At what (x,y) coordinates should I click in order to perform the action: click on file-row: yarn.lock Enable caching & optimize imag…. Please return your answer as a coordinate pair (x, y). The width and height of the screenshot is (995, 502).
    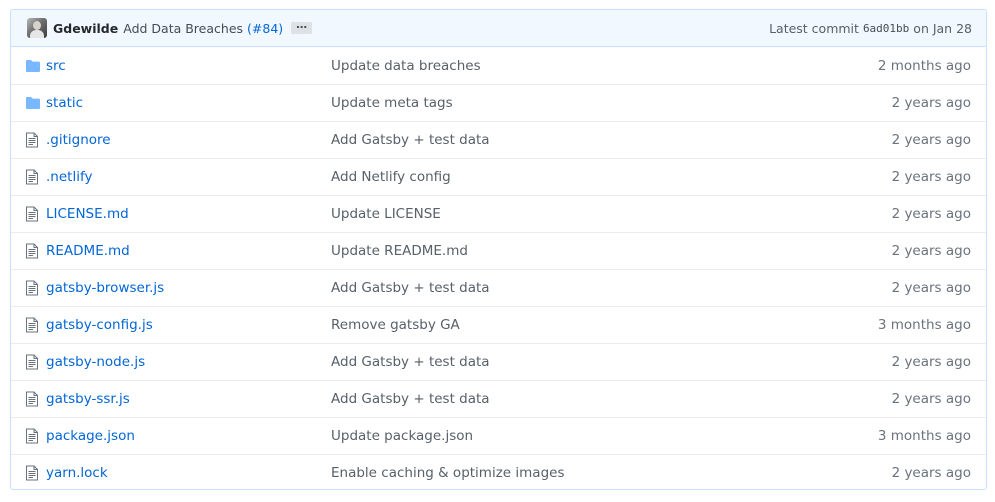
    Looking at the image, I should click on (498, 471).